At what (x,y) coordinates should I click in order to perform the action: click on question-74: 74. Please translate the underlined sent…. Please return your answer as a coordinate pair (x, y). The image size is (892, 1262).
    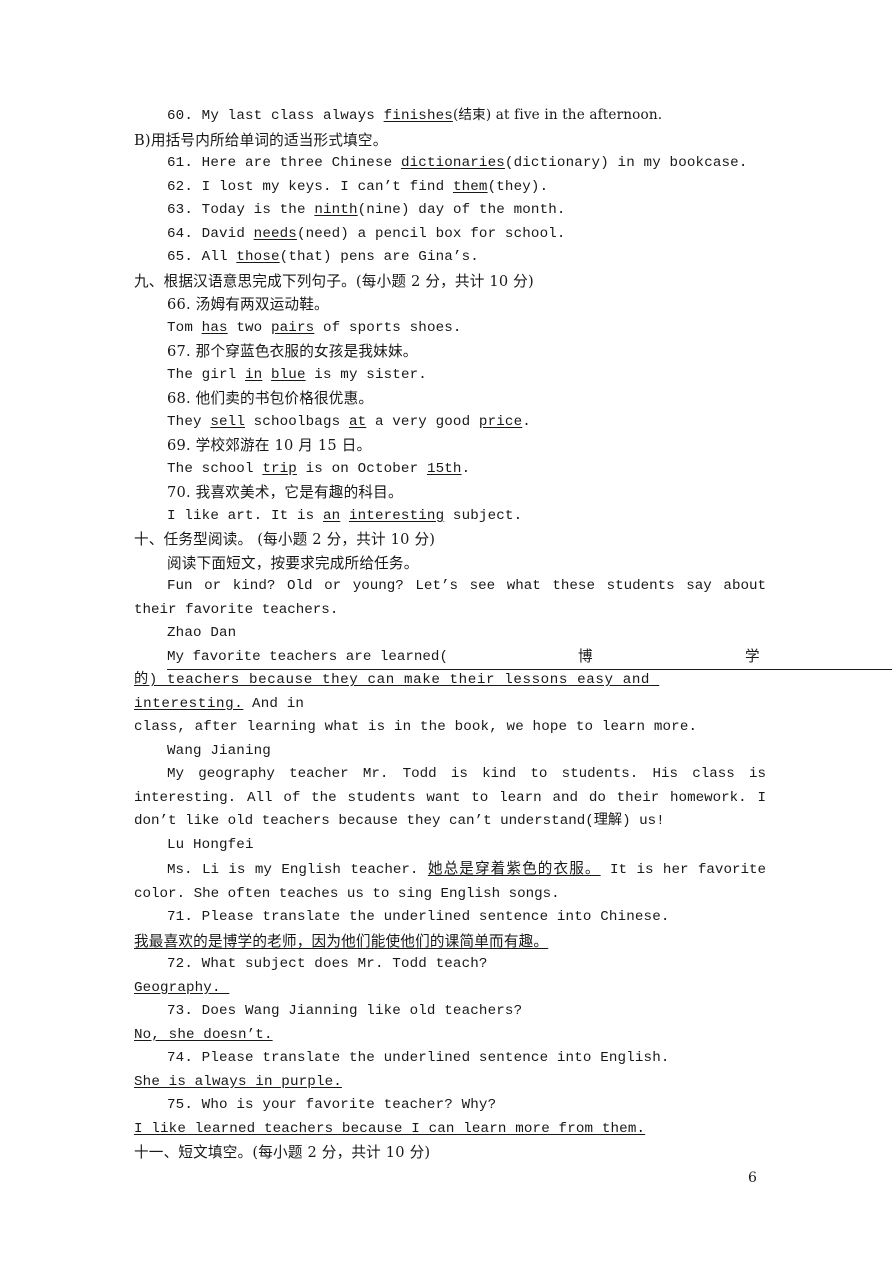
    Looking at the image, I should click on (450, 1059).